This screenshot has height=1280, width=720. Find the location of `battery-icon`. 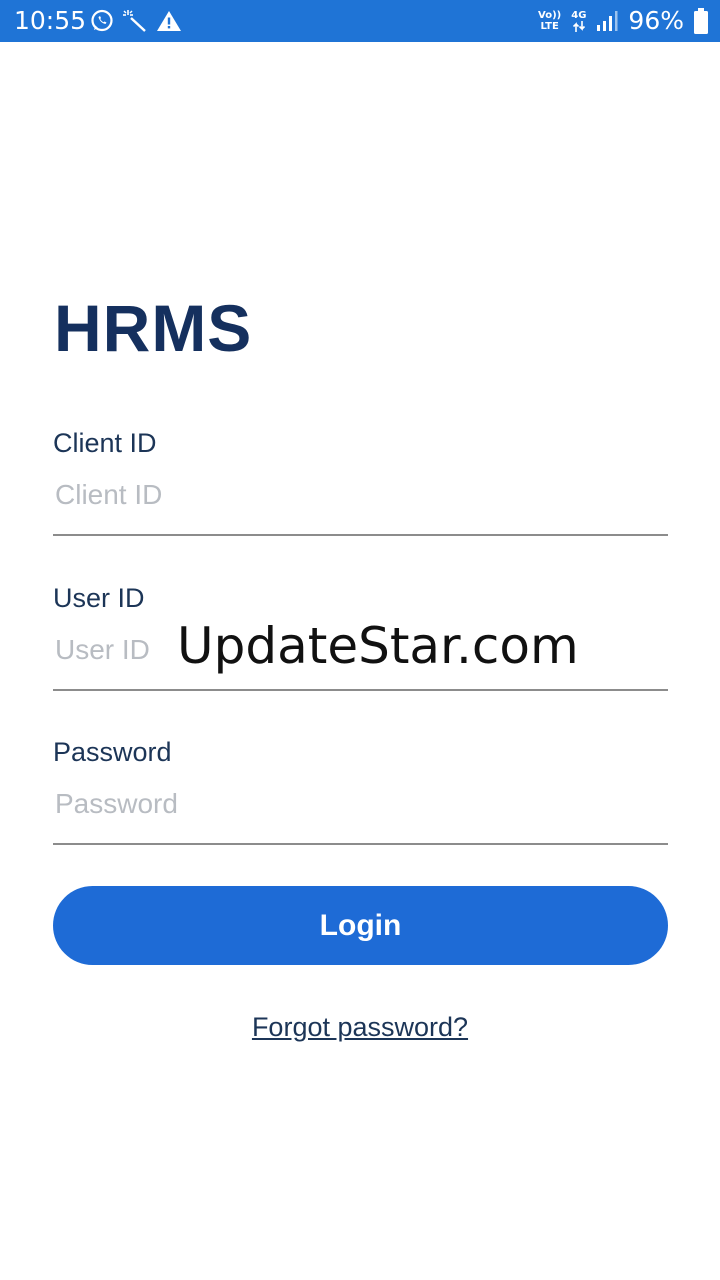

battery-icon is located at coordinates (701, 21).